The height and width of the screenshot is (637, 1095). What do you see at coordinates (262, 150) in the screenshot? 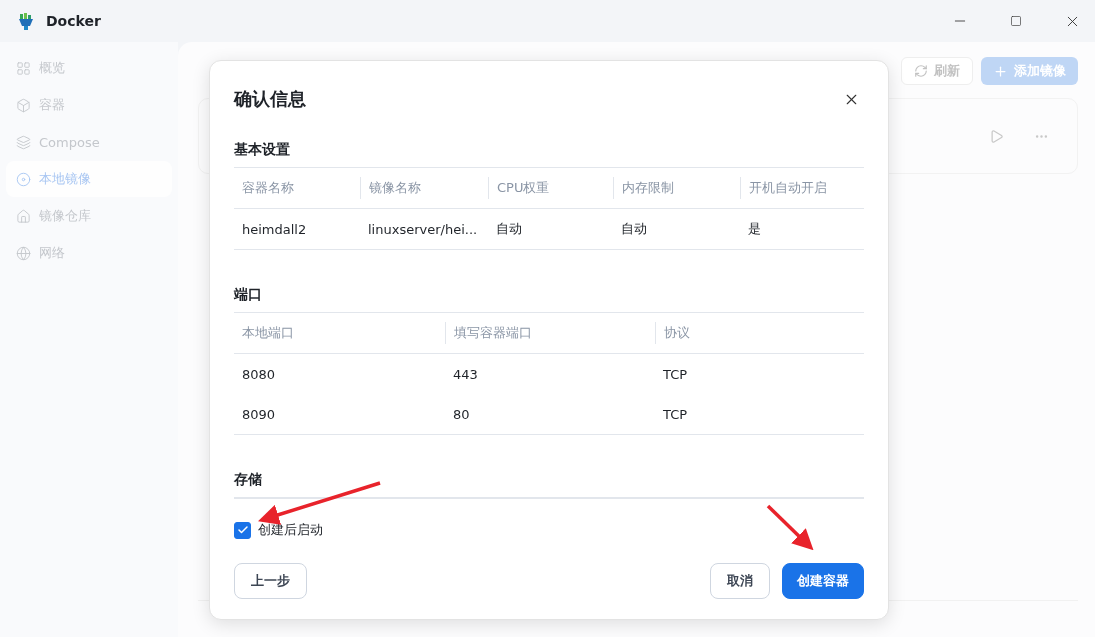
I see `section-title: 基本设置` at bounding box center [262, 150].